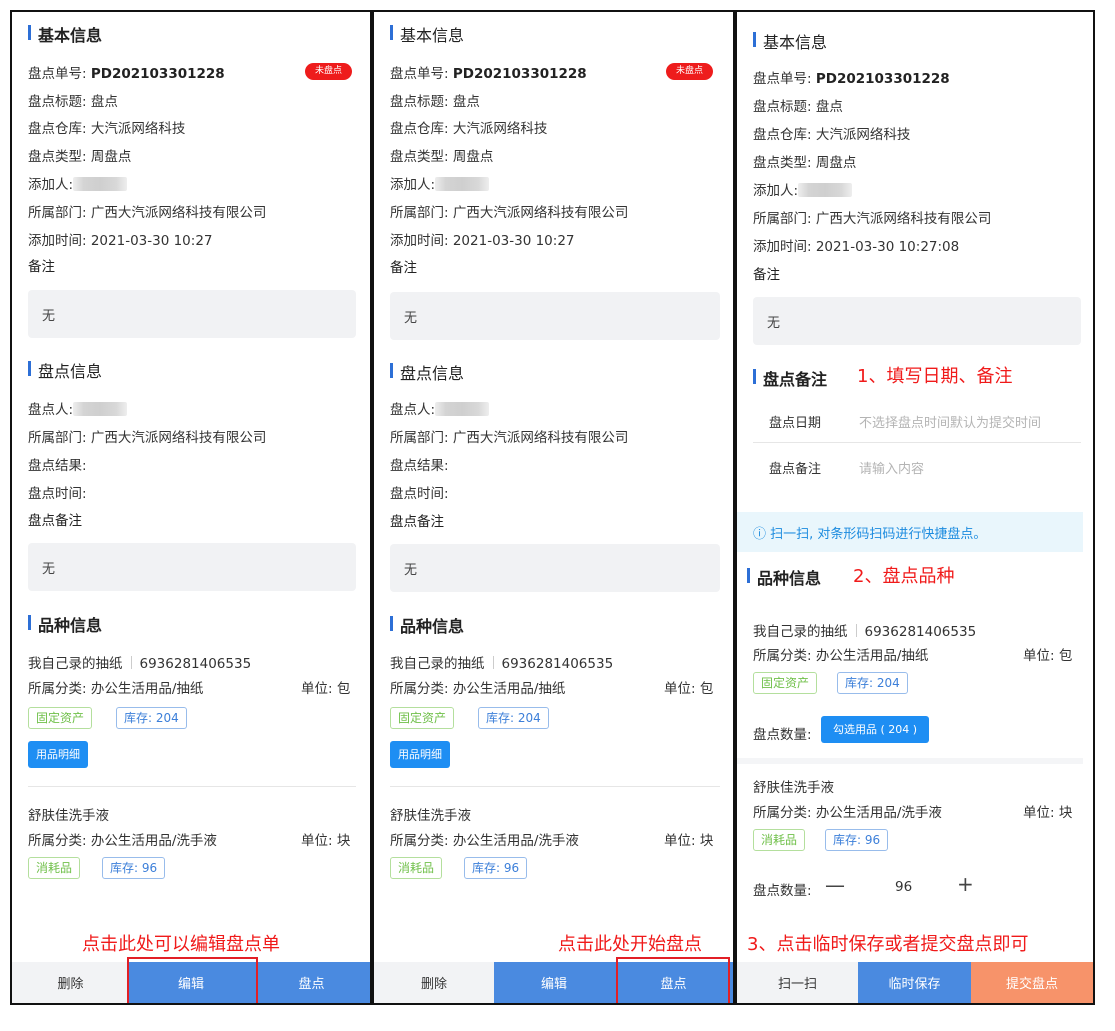 Image resolution: width=1115 pixels, height=1031 pixels. What do you see at coordinates (914, 982) in the screenshot?
I see `temp-save-button: 临时保存` at bounding box center [914, 982].